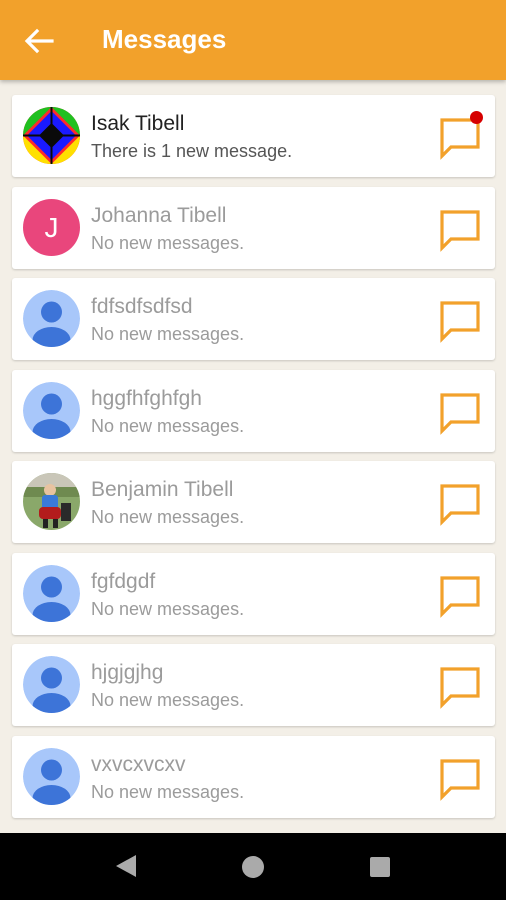  I want to click on unread-dot-badge, so click(476, 117).